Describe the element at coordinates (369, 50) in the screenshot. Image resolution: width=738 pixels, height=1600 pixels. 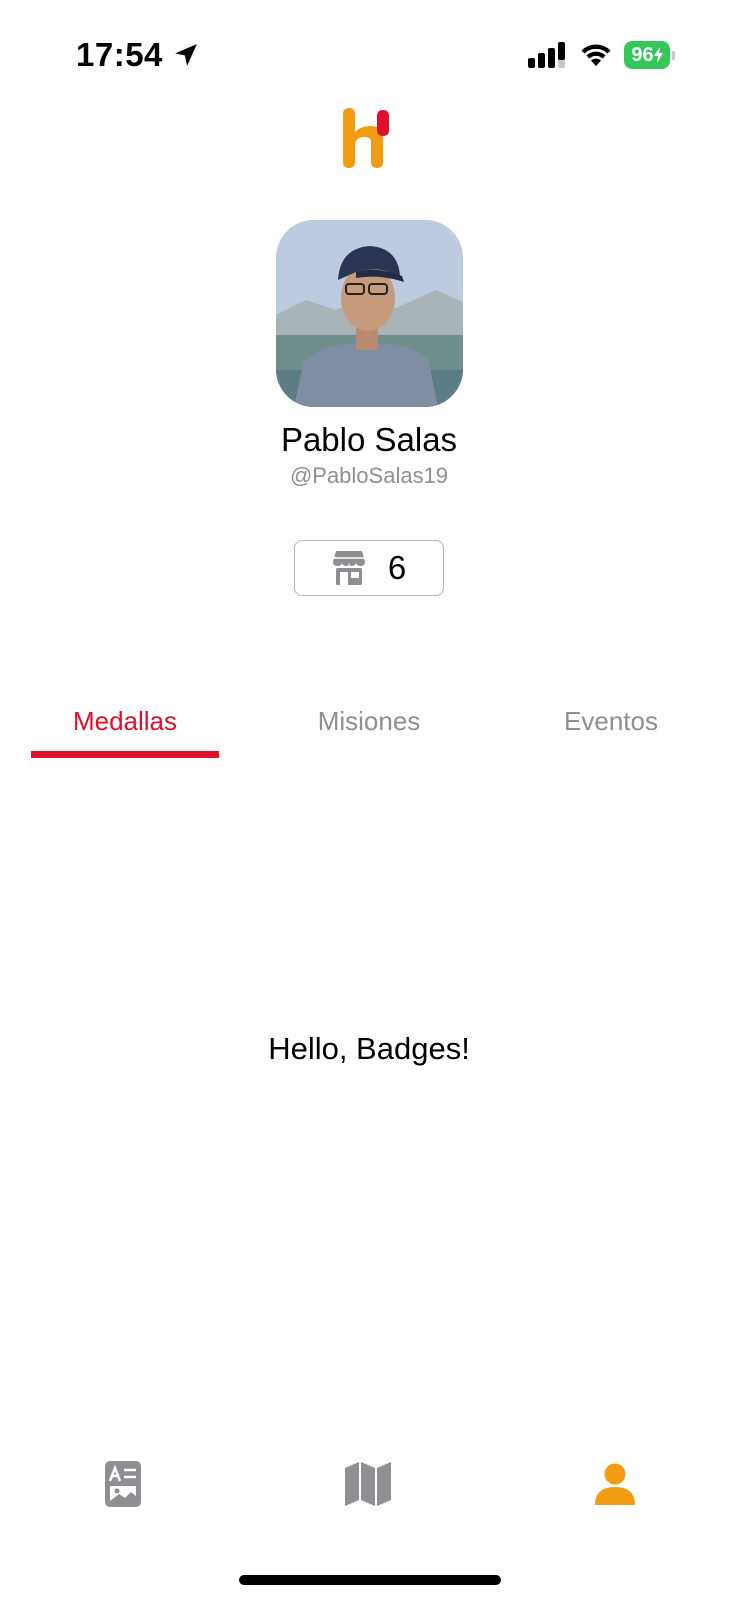
I see `status-bar: 17:54 96` at that location.